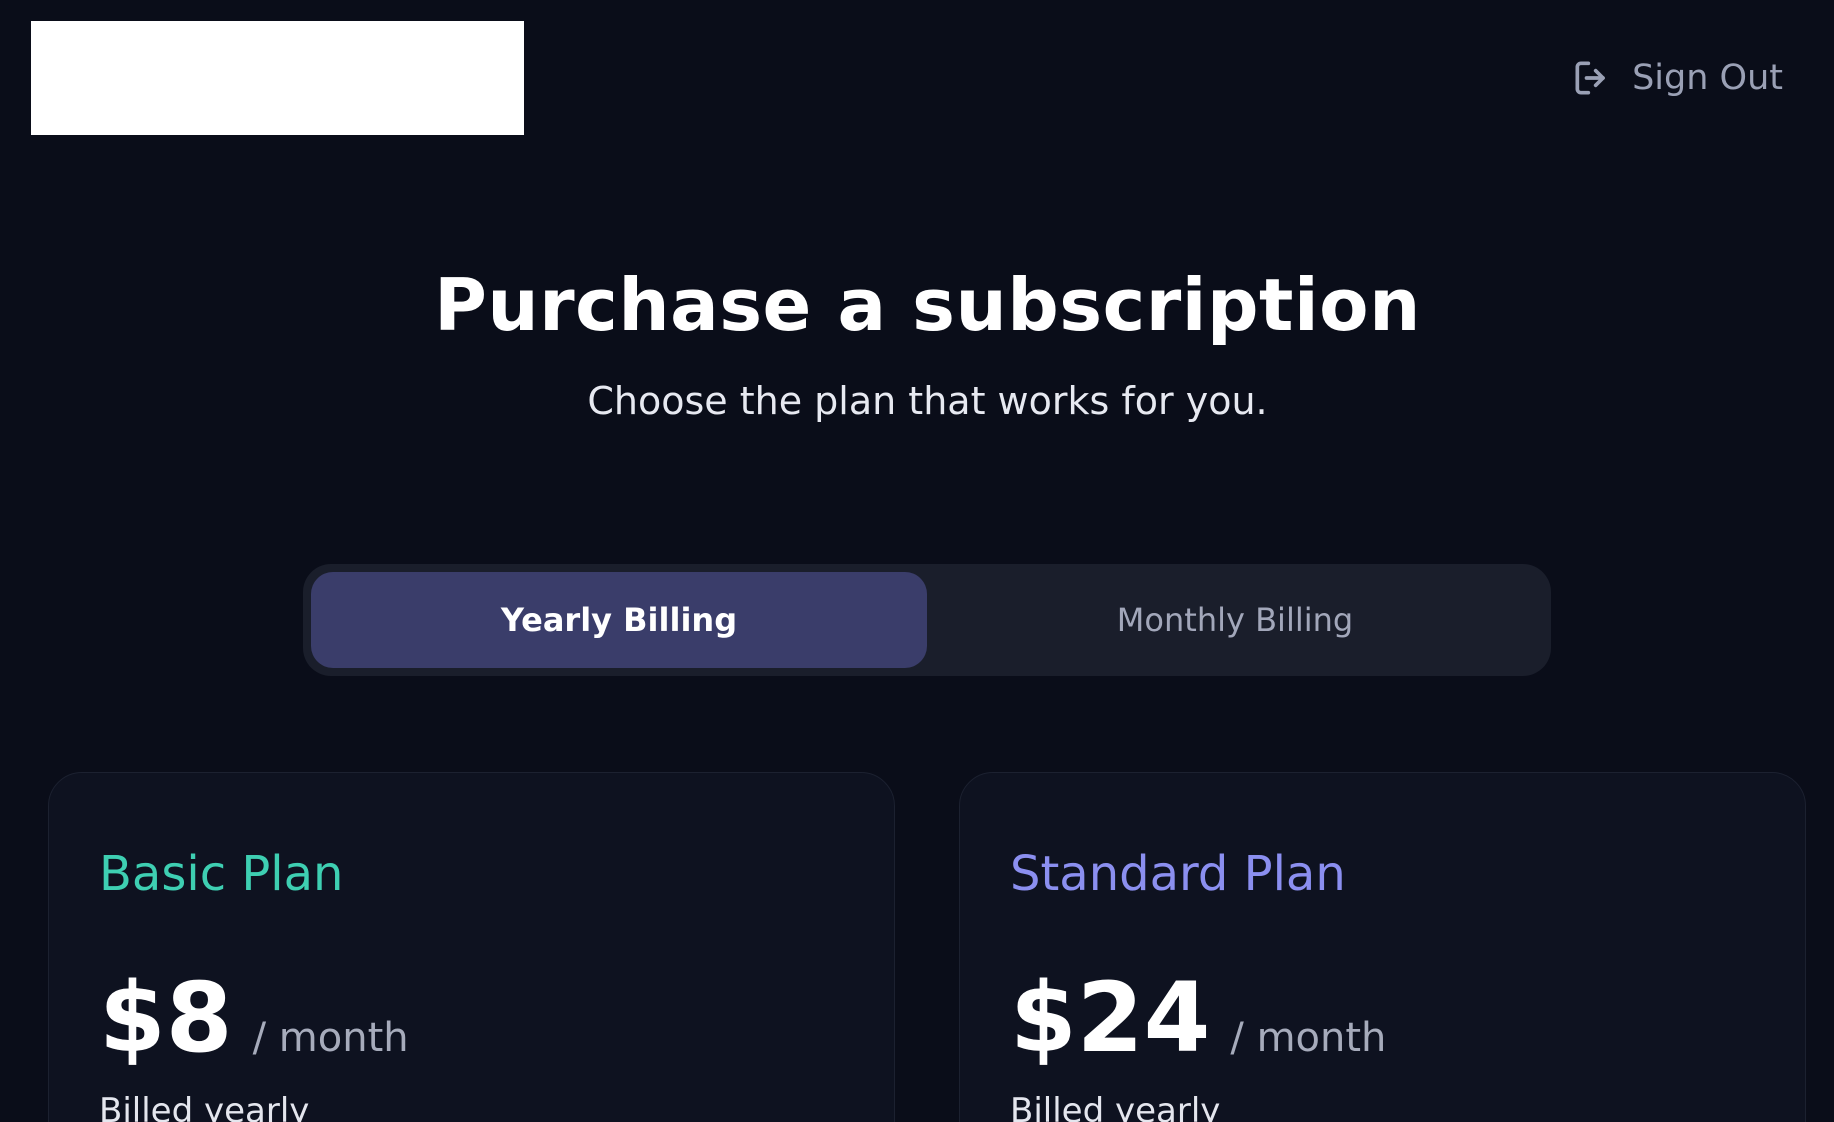 The image size is (1834, 1122). What do you see at coordinates (1110, 1018) in the screenshot?
I see `plan-price: $24` at bounding box center [1110, 1018].